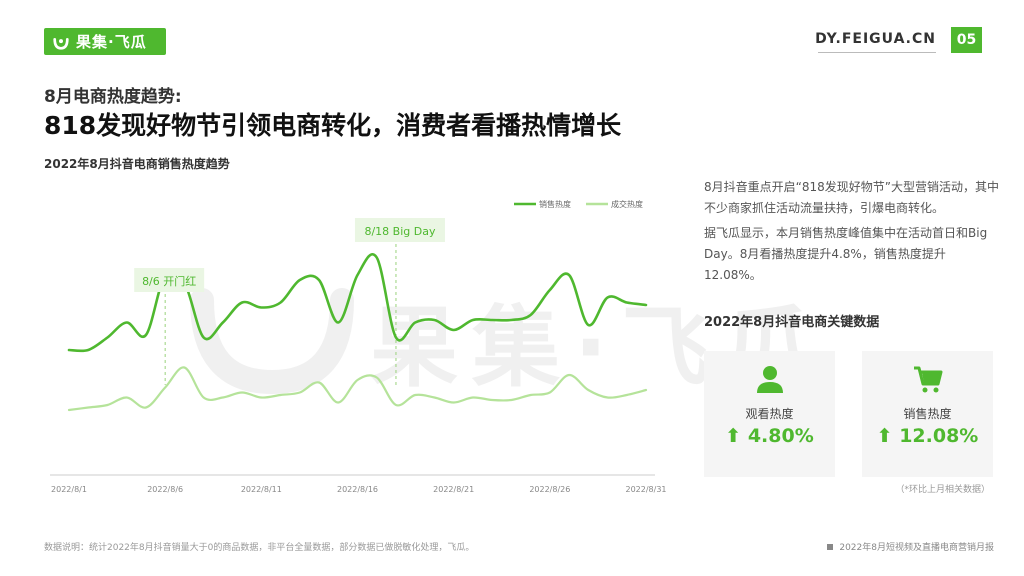 This screenshot has width=1024, height=576. I want to click on kpi-section-title: 2022年8月抖音电商关键数据, so click(792, 322).